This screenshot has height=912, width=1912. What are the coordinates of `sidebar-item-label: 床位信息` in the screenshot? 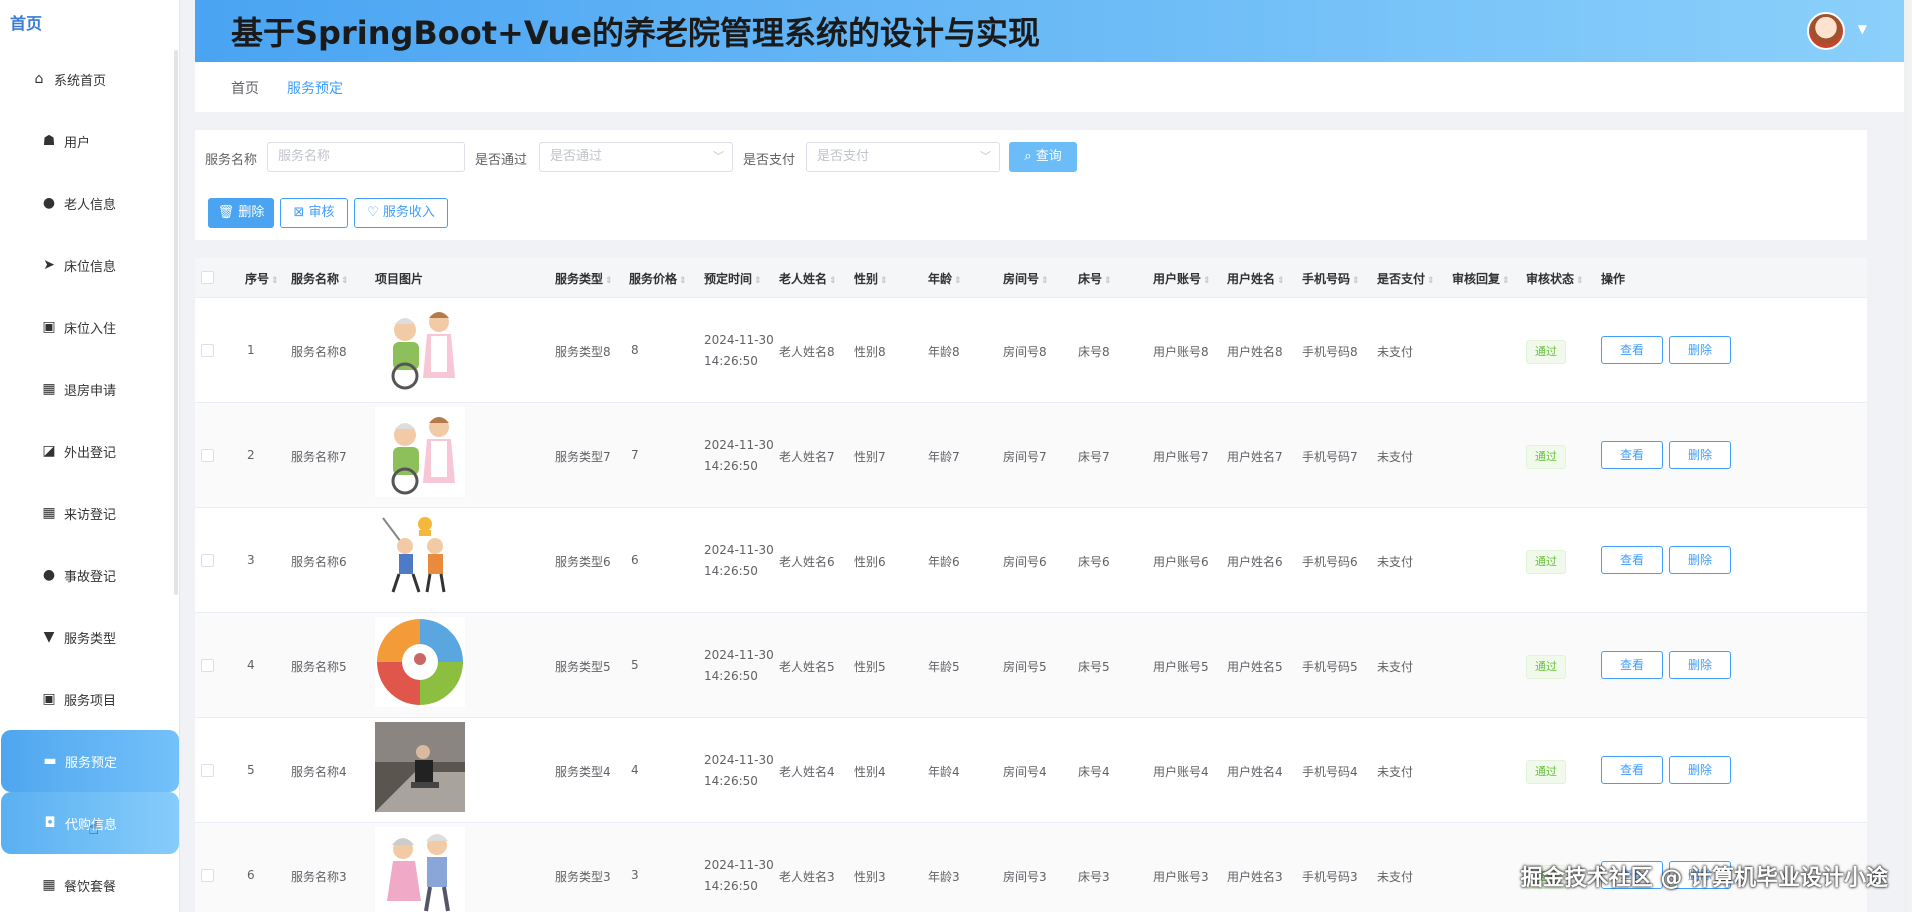 It's located at (90, 267).